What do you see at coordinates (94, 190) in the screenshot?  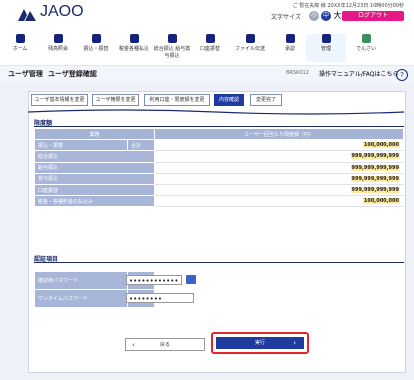 I see `row-label: 口座振替` at bounding box center [94, 190].